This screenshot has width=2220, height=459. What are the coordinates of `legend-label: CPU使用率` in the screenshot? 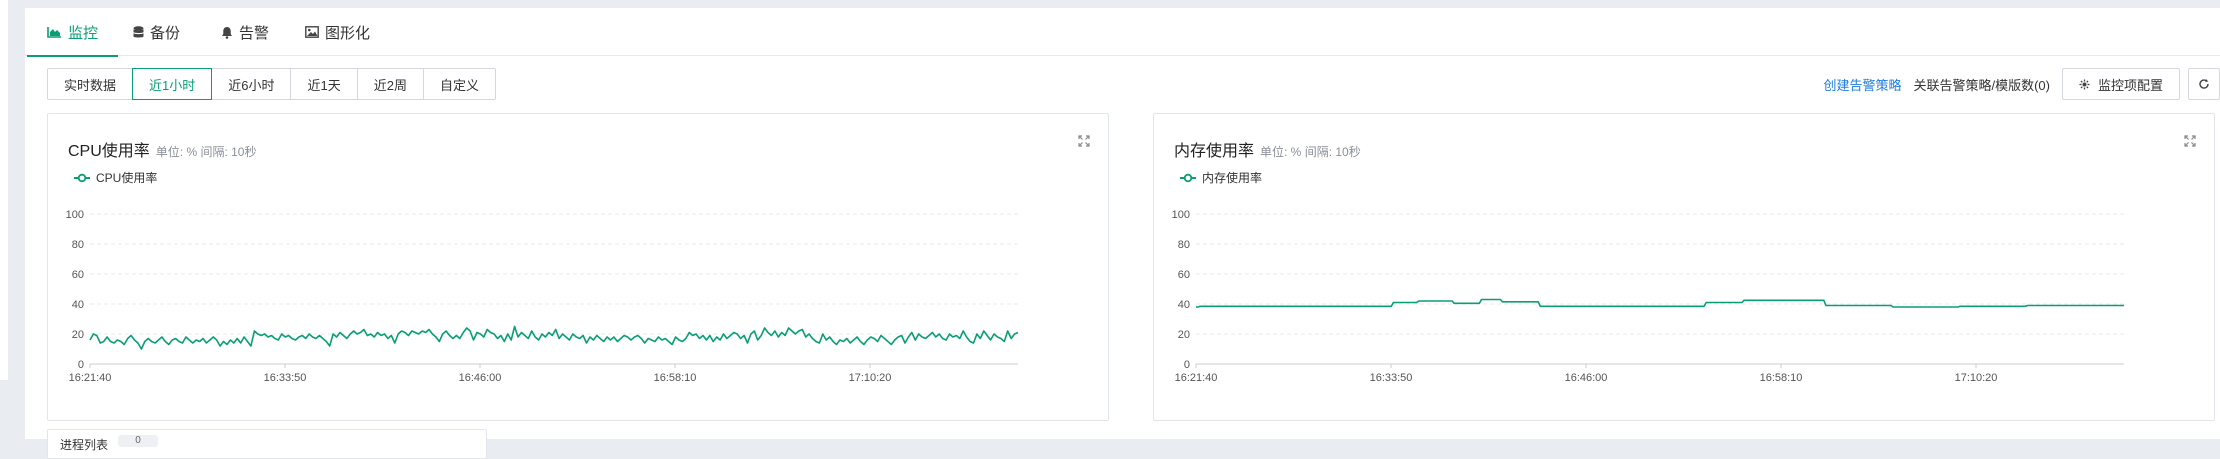 It's located at (127, 178).